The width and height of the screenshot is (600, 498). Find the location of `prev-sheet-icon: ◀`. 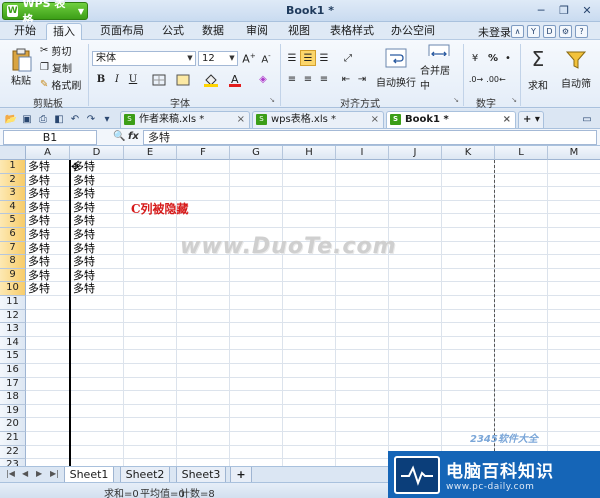

prev-sheet-icon: ◀ is located at coordinates (25, 473).